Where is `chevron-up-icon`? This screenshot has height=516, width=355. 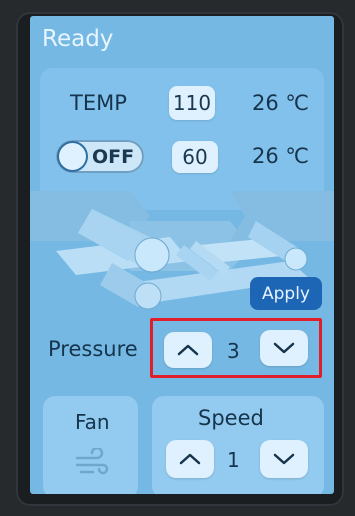 chevron-up-icon is located at coordinates (190, 459).